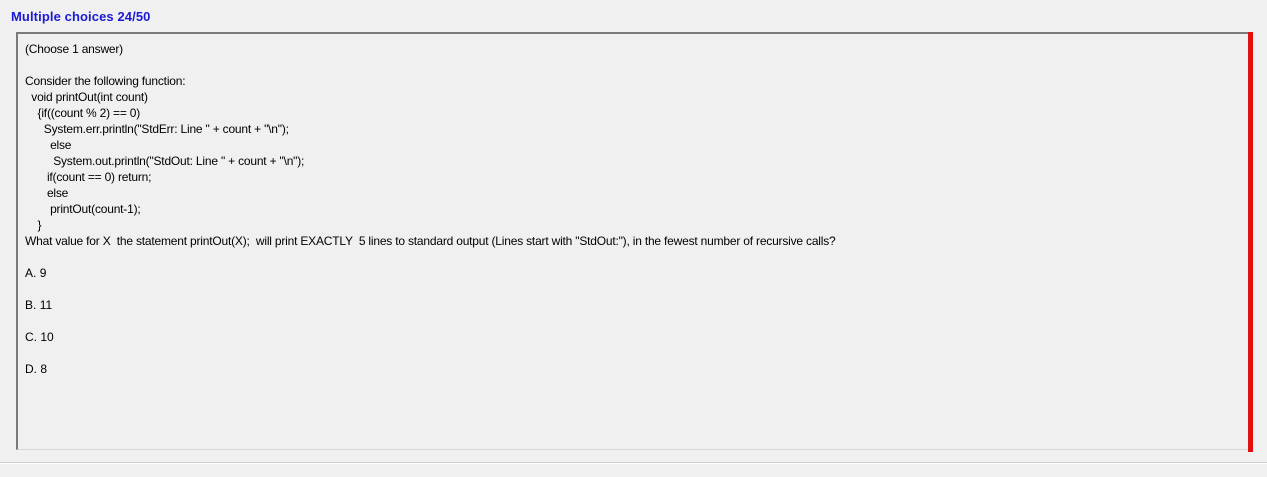 This screenshot has height=477, width=1267. I want to click on answer-value: 10, so click(47, 337).